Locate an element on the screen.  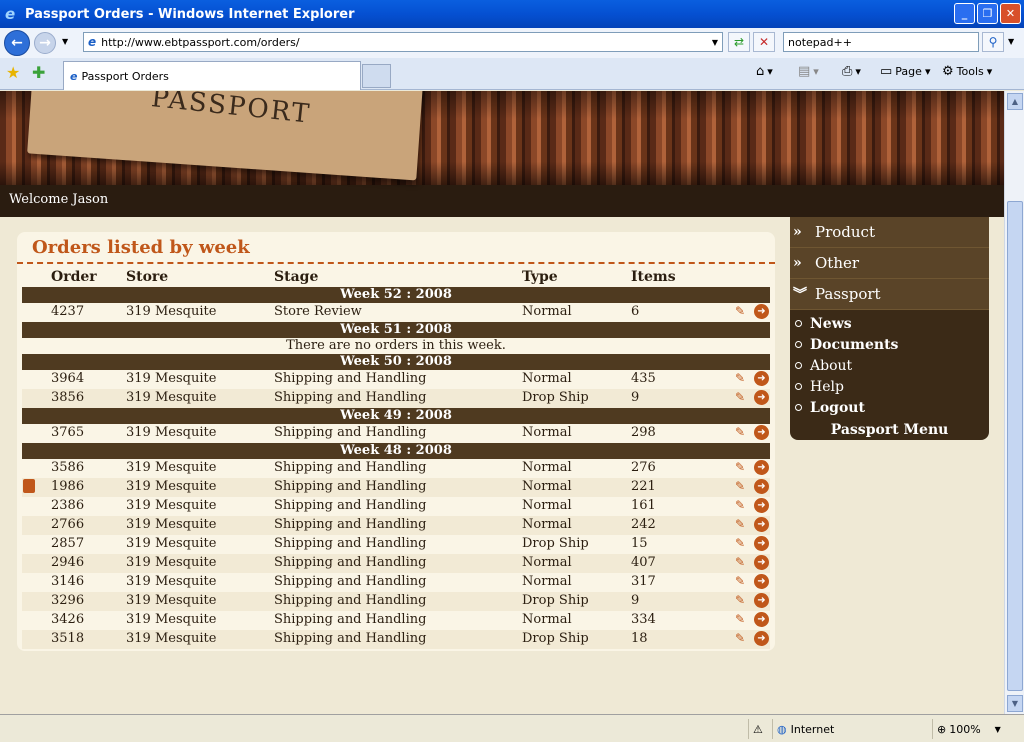
scroll-up-icon: ▲ is located at coordinates (1015, 101).